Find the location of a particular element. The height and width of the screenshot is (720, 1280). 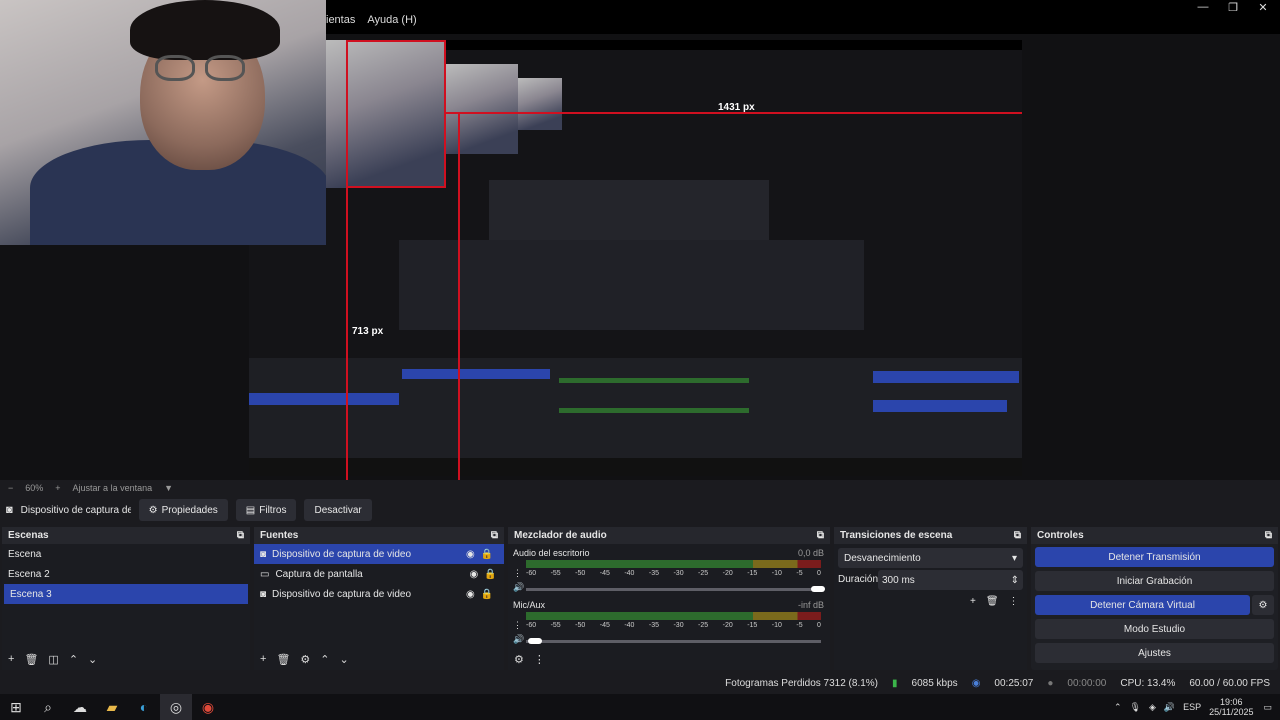

language-indicator: ESP is located at coordinates (1192, 707).